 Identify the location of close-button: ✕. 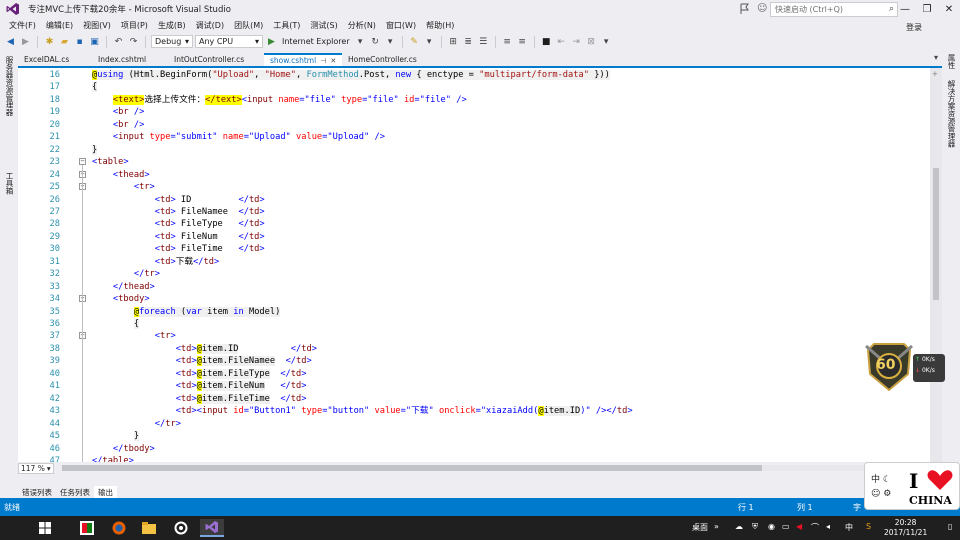
(949, 9).